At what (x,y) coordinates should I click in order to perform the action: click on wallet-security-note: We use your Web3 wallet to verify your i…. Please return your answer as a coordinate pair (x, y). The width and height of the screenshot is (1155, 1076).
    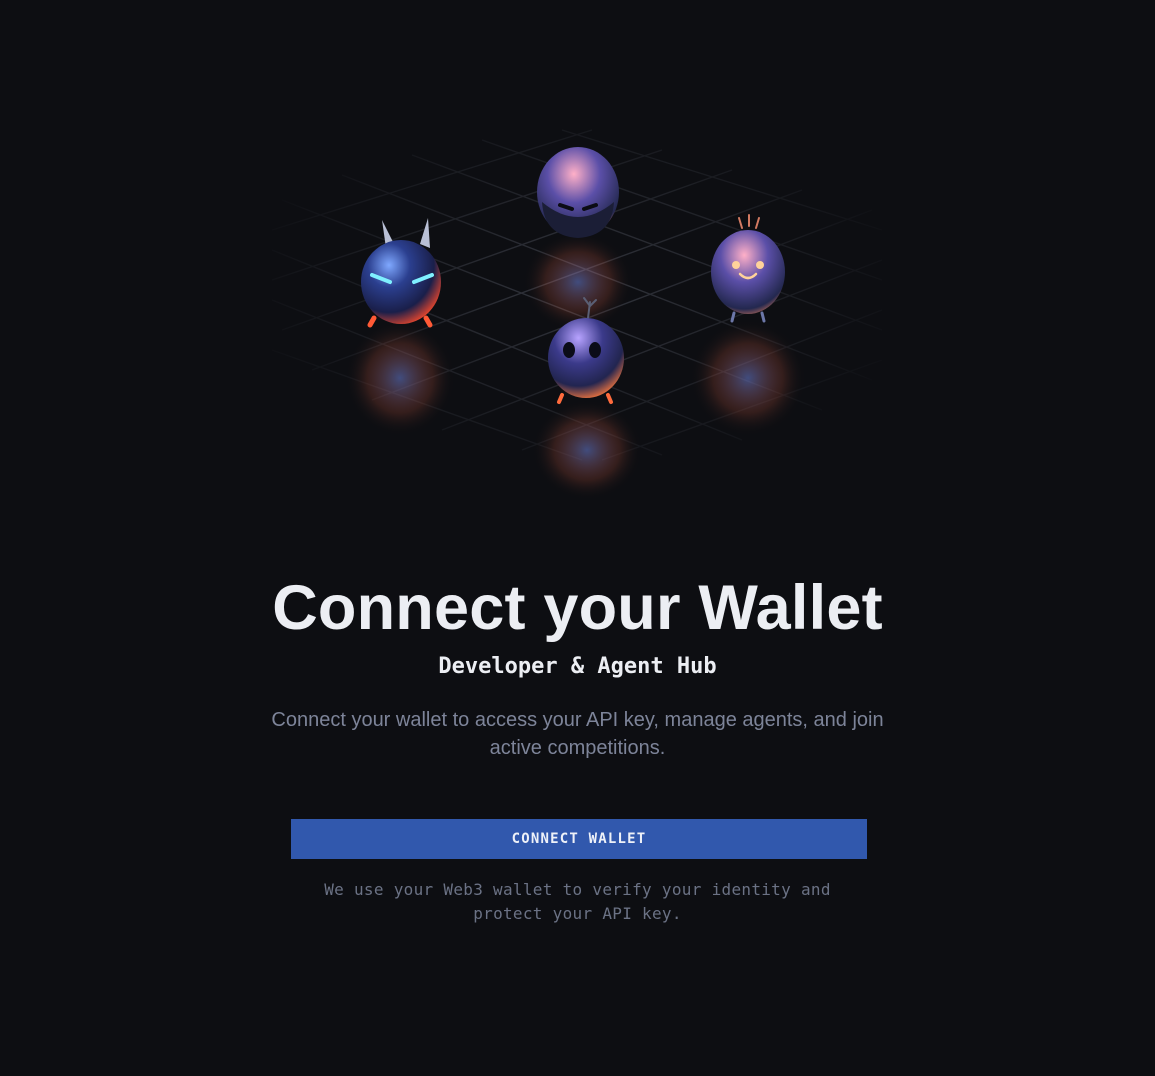
    Looking at the image, I should click on (577, 901).